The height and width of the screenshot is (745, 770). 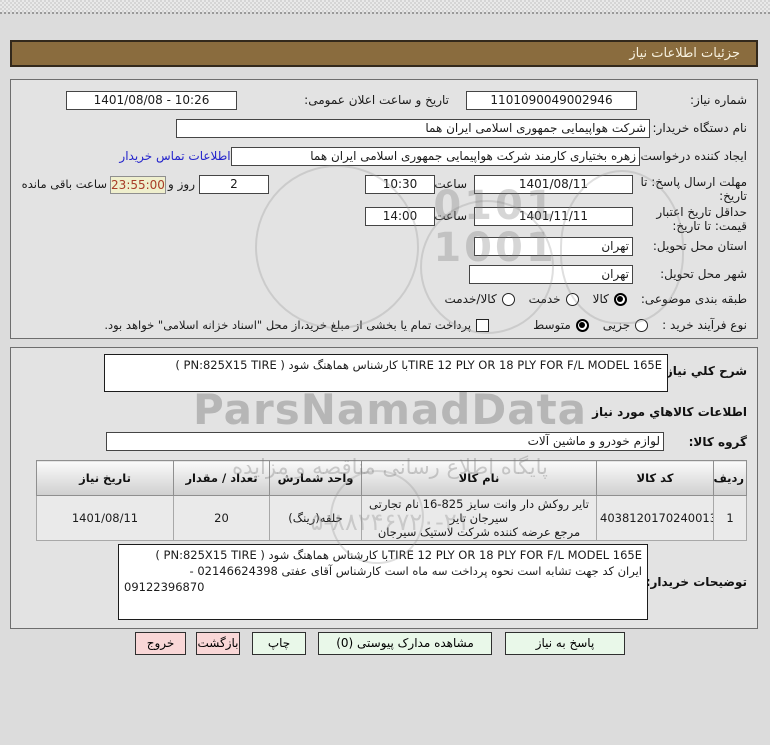 What do you see at coordinates (700, 128) in the screenshot?
I see `buyer-org-label: نام دستگاه خریدار:` at bounding box center [700, 128].